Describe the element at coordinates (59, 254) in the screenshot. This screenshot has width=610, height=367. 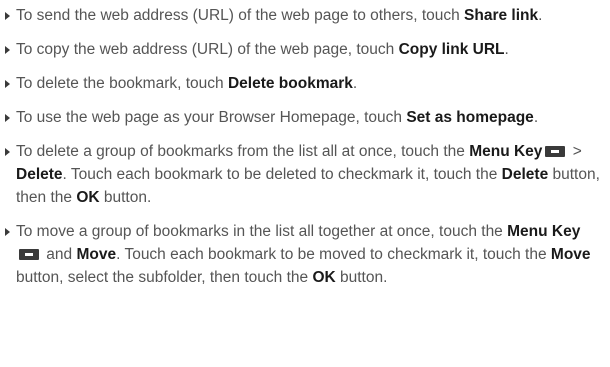
I see `item-text: and` at that location.